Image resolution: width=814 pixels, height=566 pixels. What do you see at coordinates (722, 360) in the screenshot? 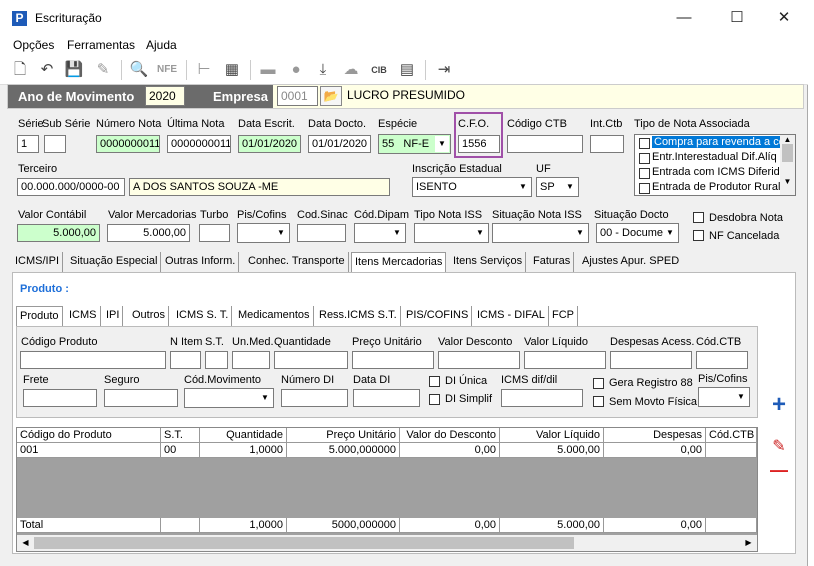
I see `cod-ctb-field` at bounding box center [722, 360].